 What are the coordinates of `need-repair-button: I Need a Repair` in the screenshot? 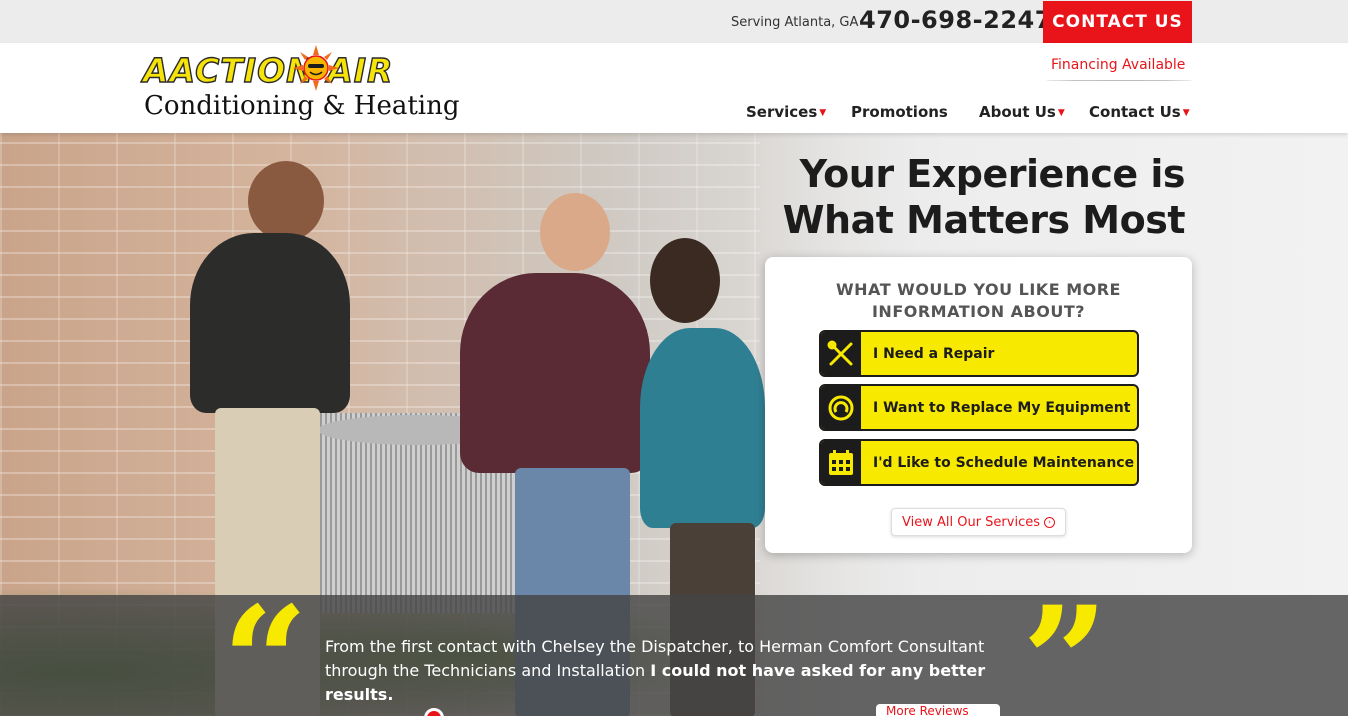 It's located at (979, 353).